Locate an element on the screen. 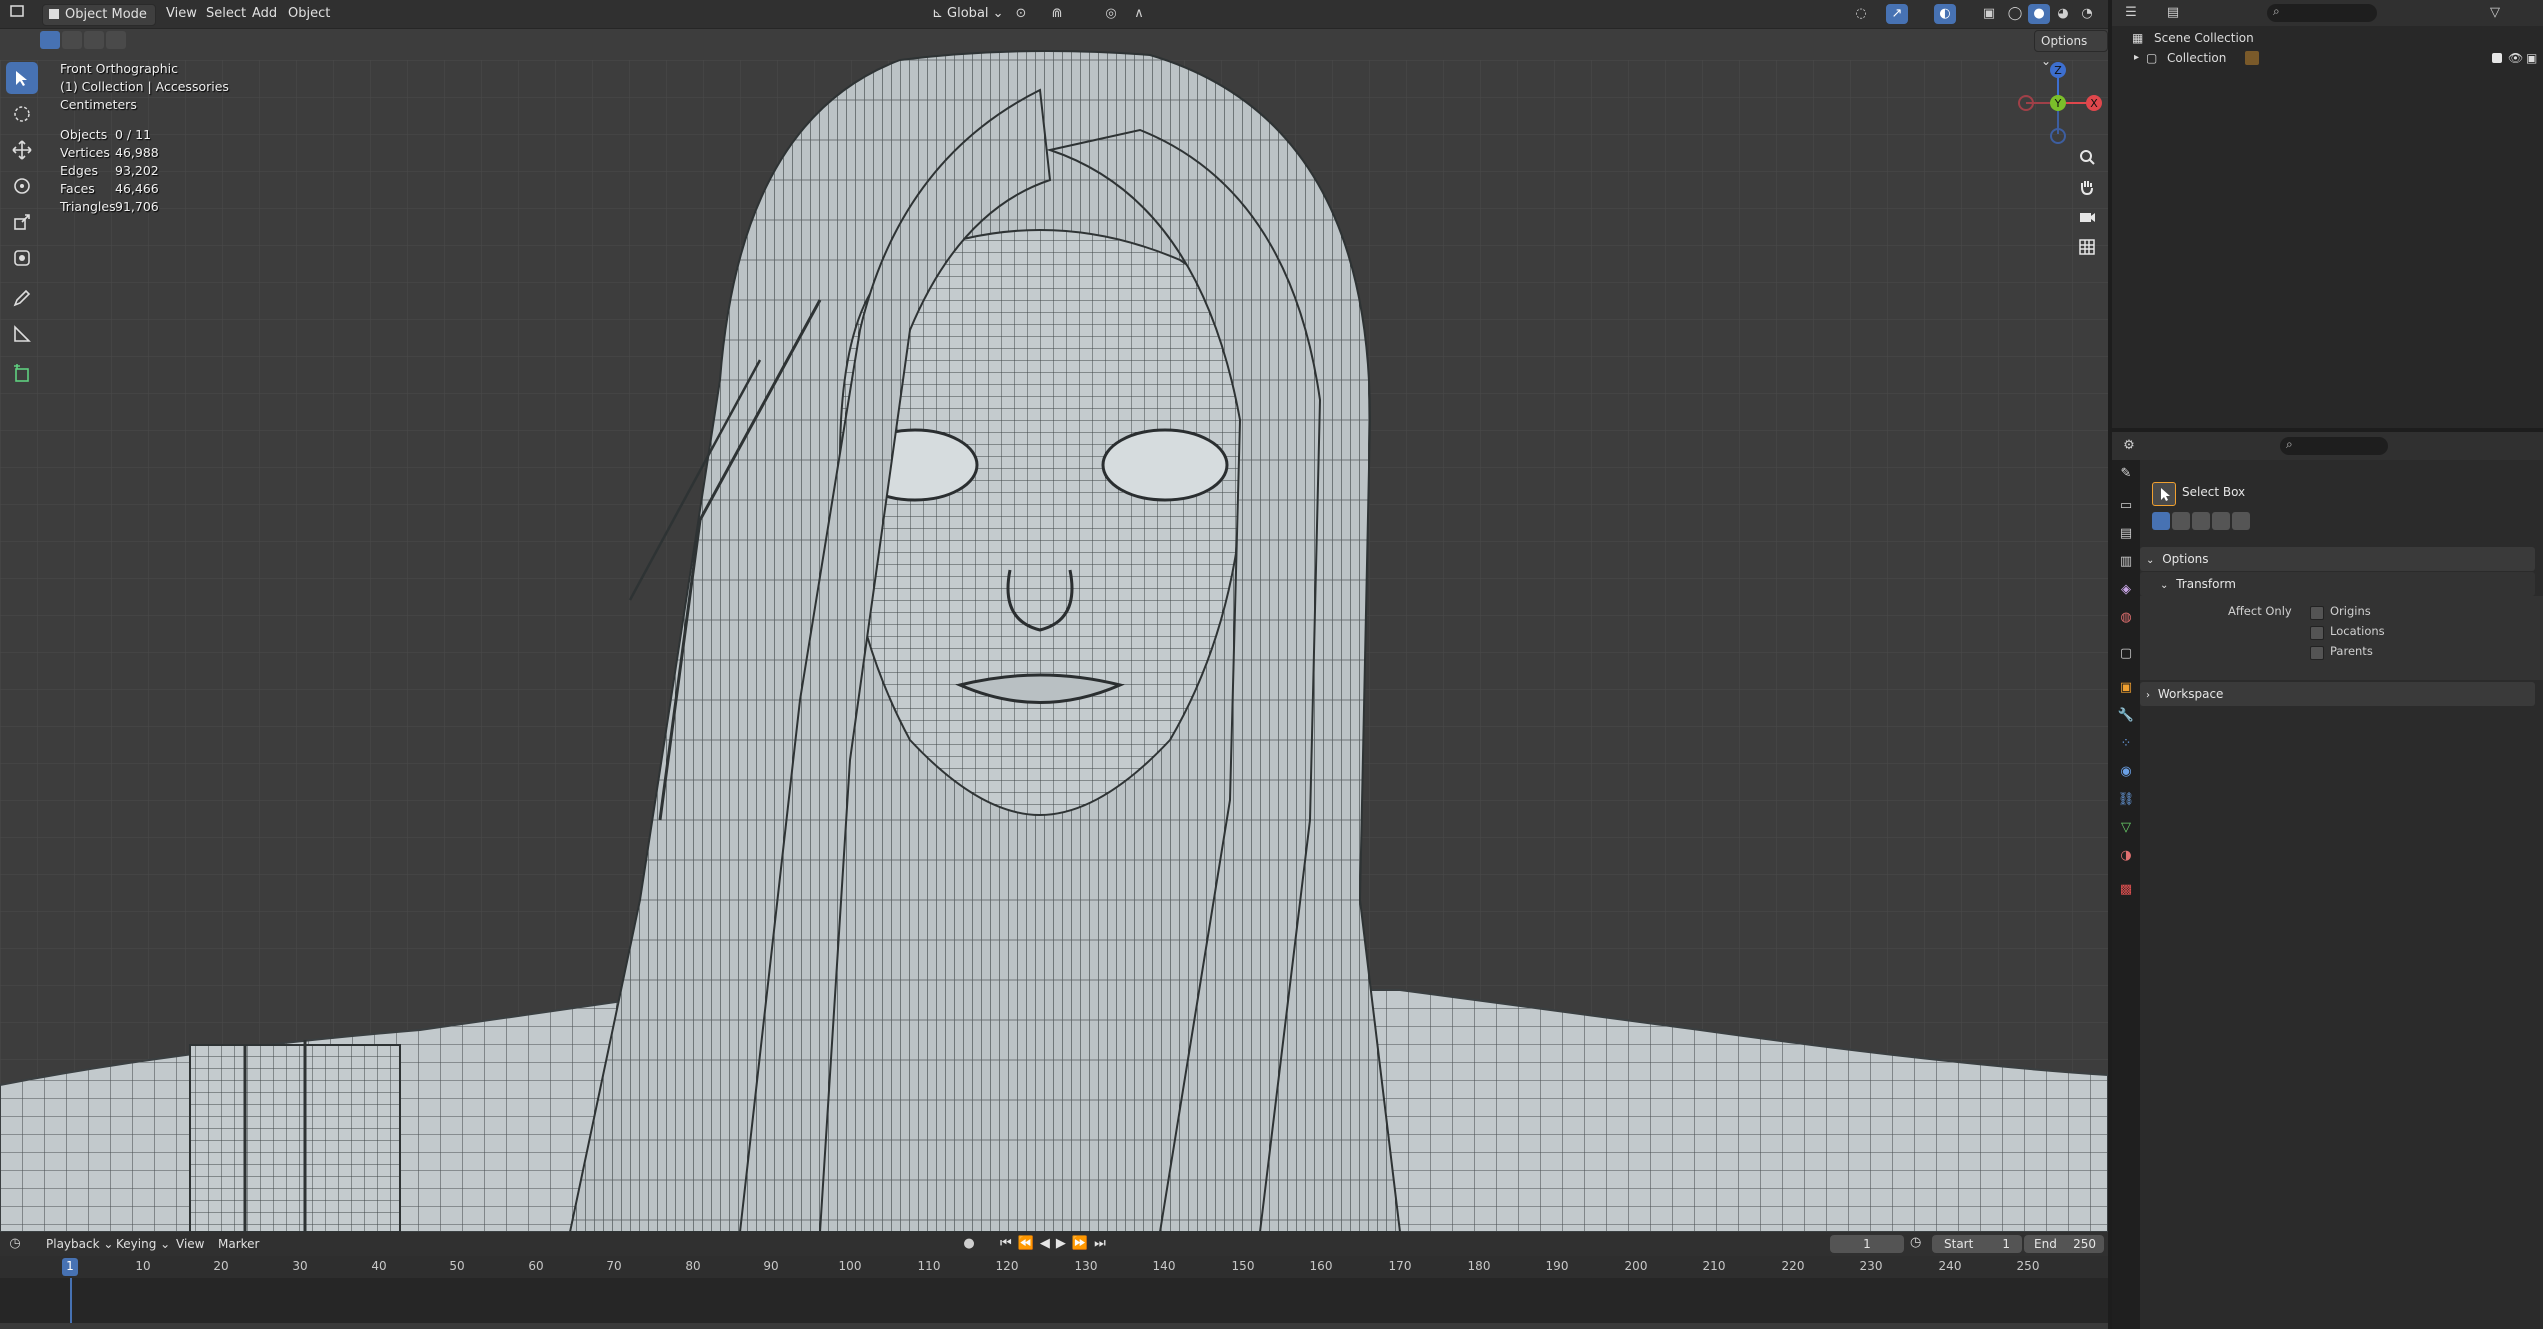 This screenshot has height=1329, width=2543. data-tab-icon: ▽ is located at coordinates (2126, 828).